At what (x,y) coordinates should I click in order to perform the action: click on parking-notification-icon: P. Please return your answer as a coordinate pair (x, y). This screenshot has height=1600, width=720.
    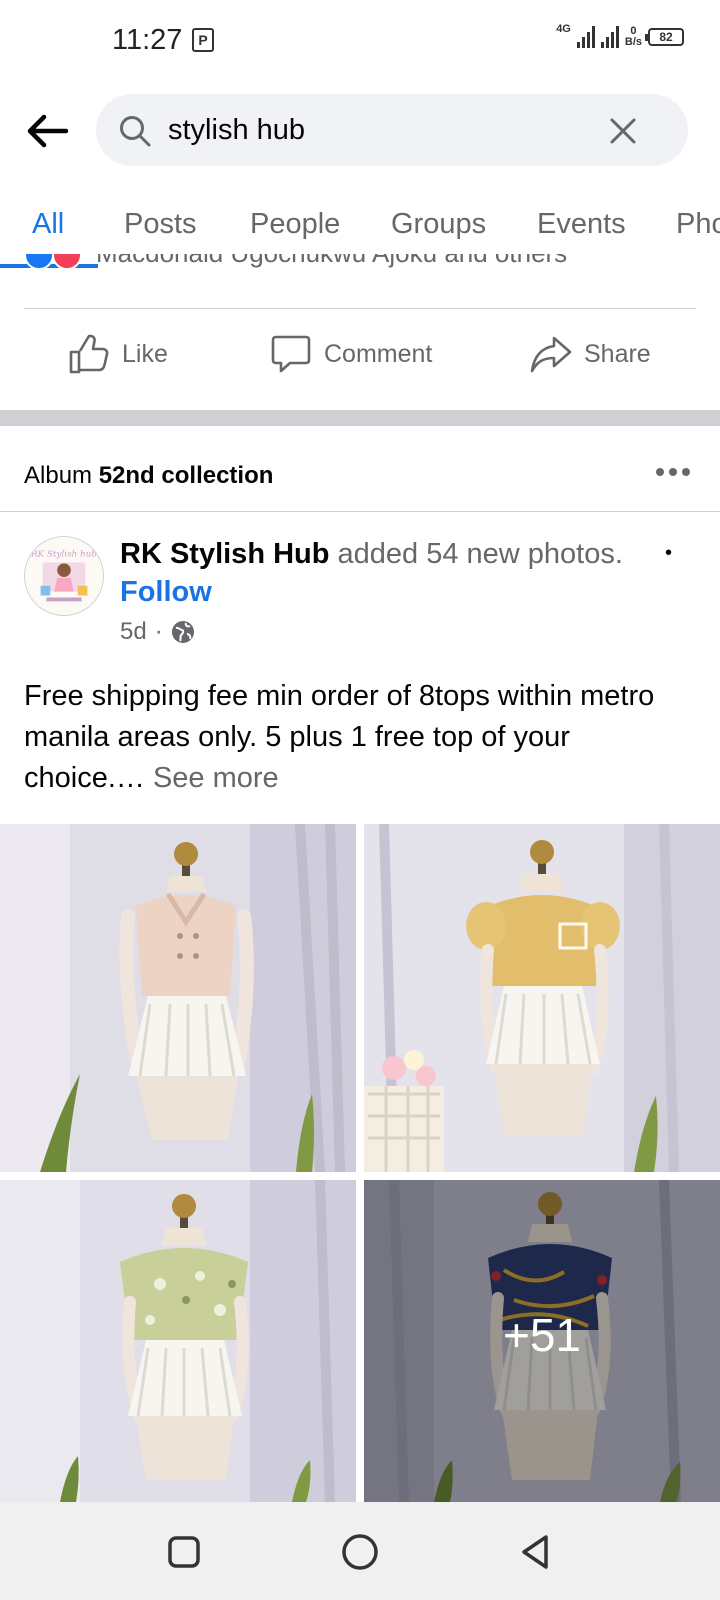
    Looking at the image, I should click on (203, 40).